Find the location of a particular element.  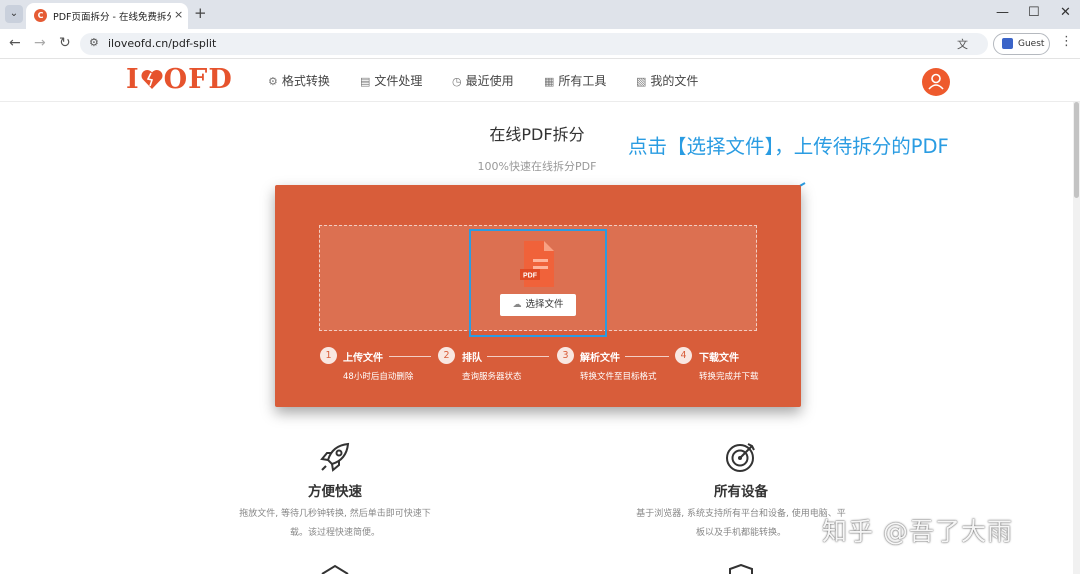

step-title: 下载文件 is located at coordinates (719, 358).